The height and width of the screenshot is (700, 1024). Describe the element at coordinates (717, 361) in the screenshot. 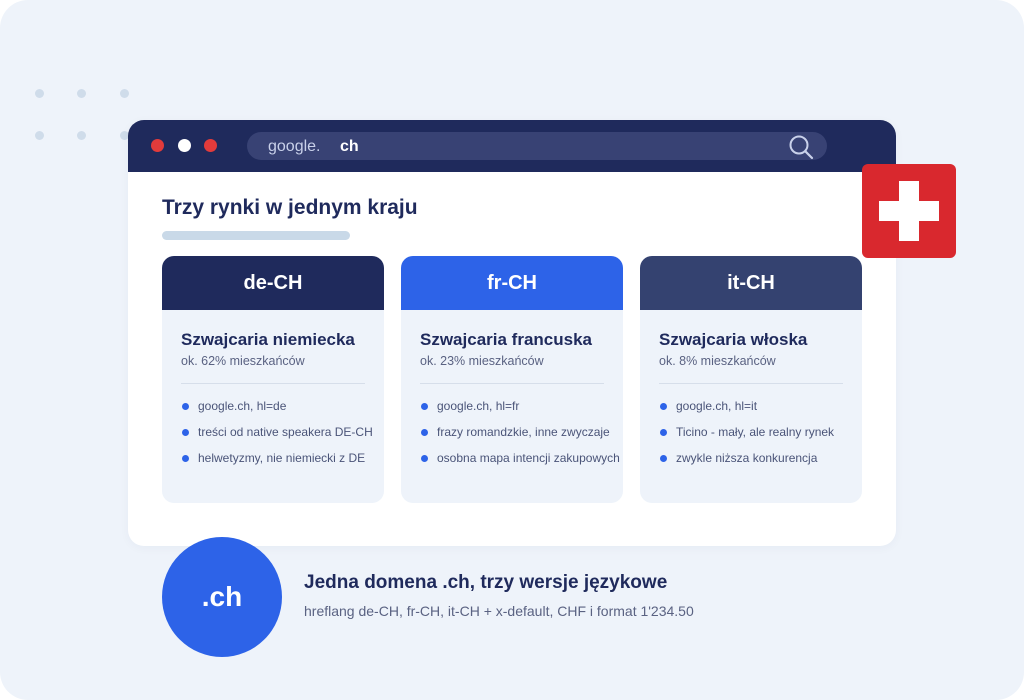

I see `card-subtitle: ok. 8% mieszkańców` at that location.